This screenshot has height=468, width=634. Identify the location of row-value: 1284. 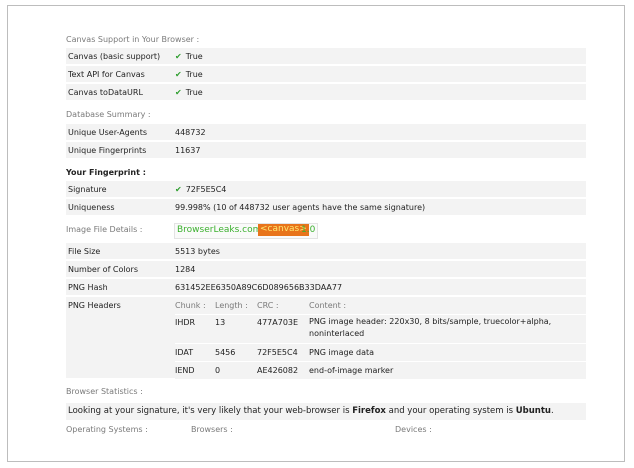
(185, 269).